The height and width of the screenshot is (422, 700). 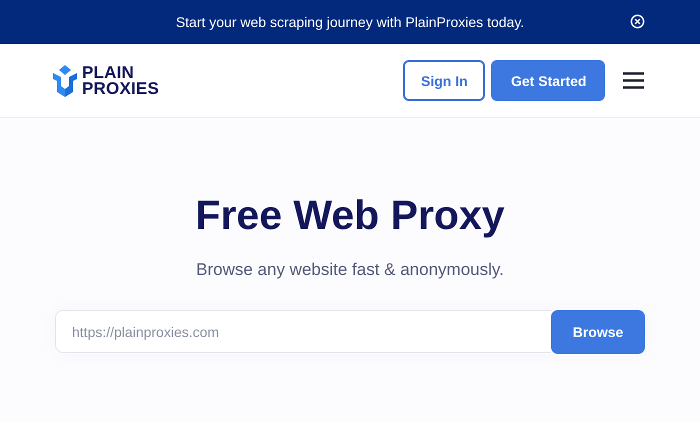 I want to click on page-title: Free Web Proxy, so click(x=350, y=215).